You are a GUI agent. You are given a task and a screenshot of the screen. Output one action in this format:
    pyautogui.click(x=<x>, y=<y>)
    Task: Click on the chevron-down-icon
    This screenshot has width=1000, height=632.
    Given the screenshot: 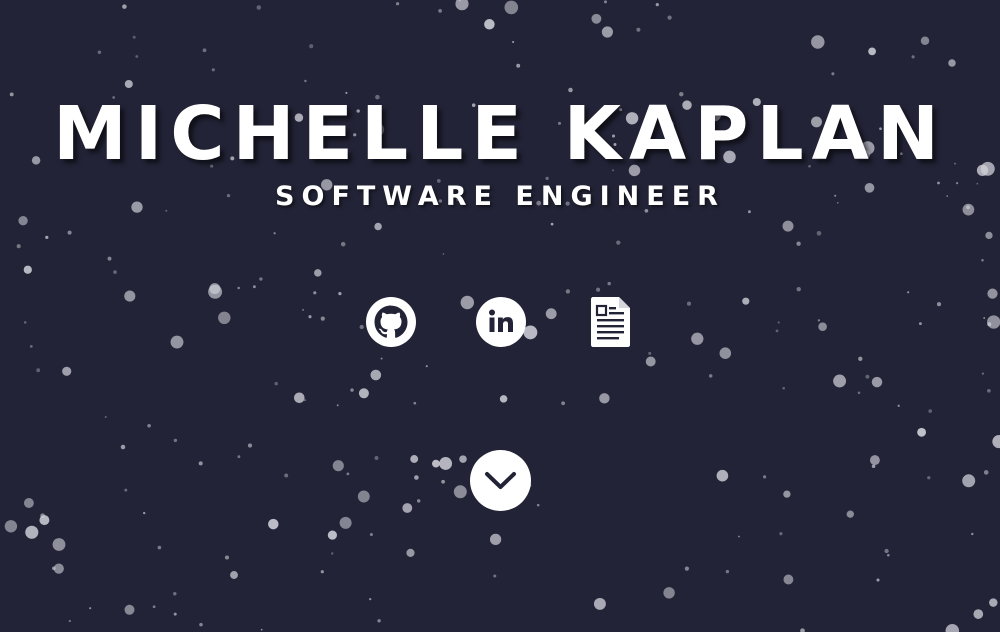 What is the action you would take?
    pyautogui.click(x=500, y=480)
    